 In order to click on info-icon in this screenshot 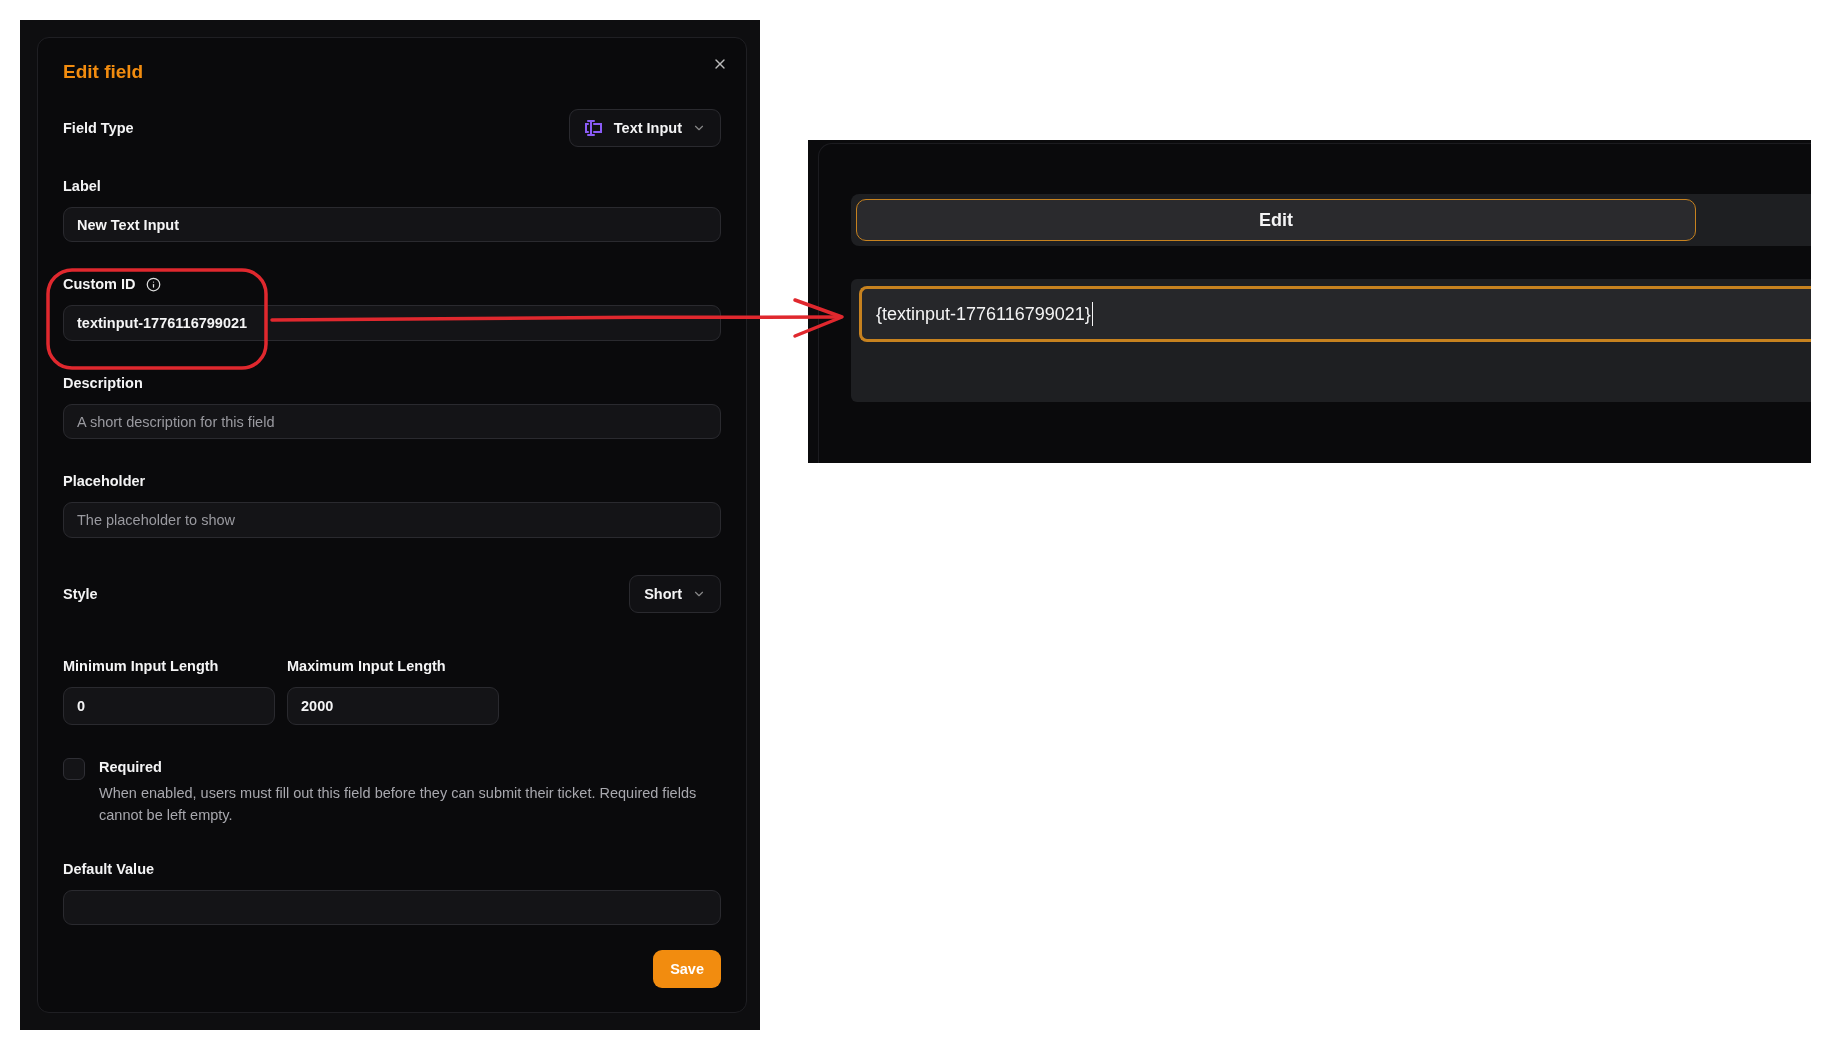, I will do `click(153, 284)`.